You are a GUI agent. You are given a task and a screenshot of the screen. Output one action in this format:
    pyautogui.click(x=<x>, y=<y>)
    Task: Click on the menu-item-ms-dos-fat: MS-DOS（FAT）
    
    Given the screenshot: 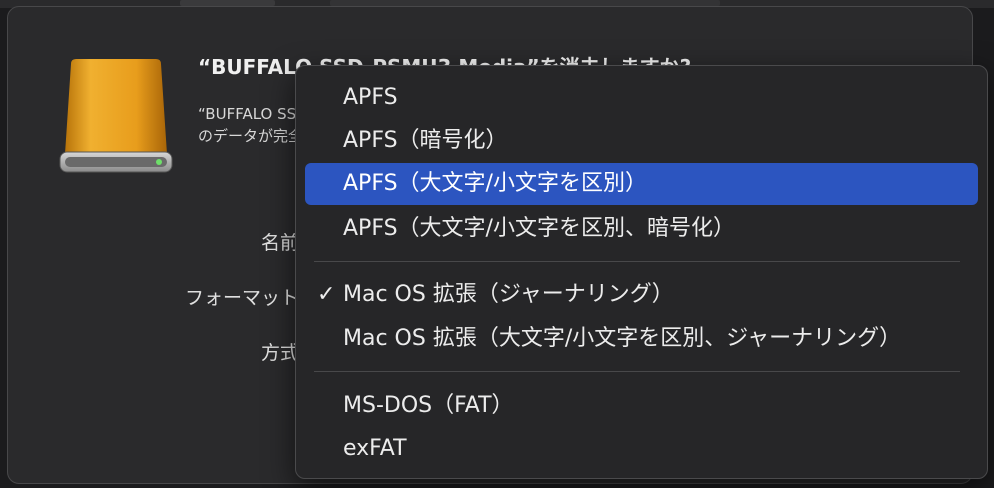 What is the action you would take?
    pyautogui.click(x=641, y=406)
    